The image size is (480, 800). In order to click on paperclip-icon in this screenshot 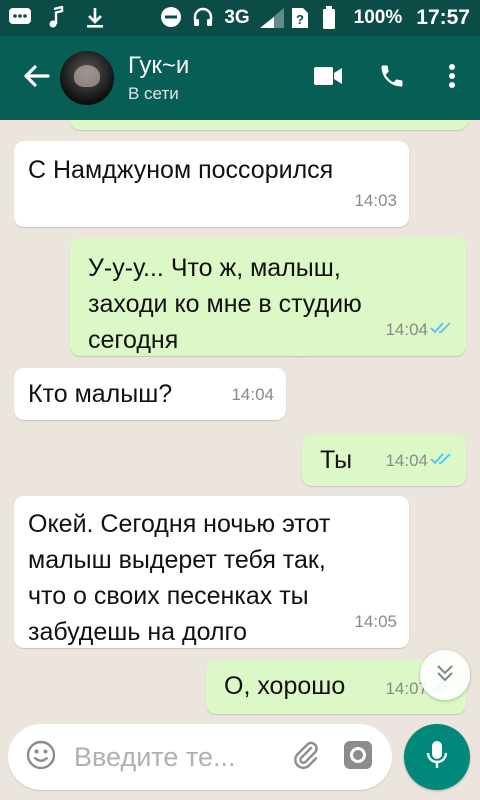, I will do `click(306, 757)`.